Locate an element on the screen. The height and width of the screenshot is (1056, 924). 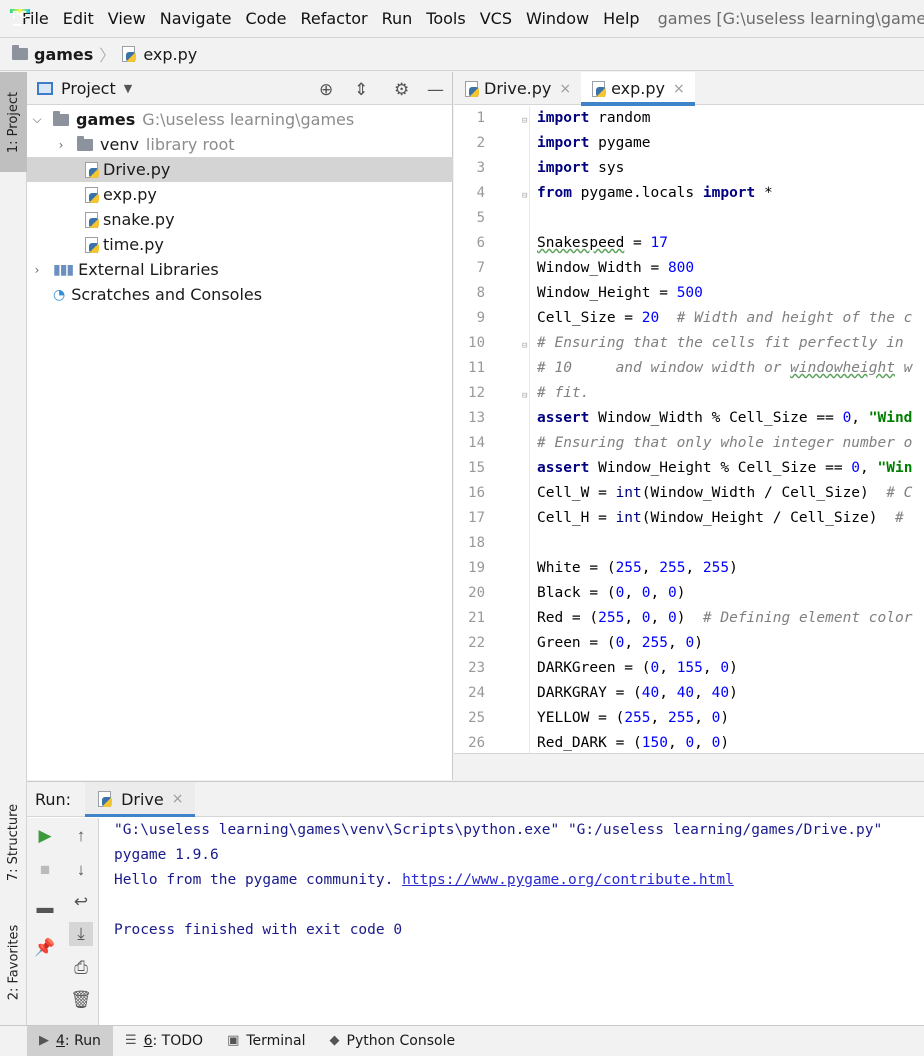
tab-todo-number: 6 is located at coordinates (148, 1040).